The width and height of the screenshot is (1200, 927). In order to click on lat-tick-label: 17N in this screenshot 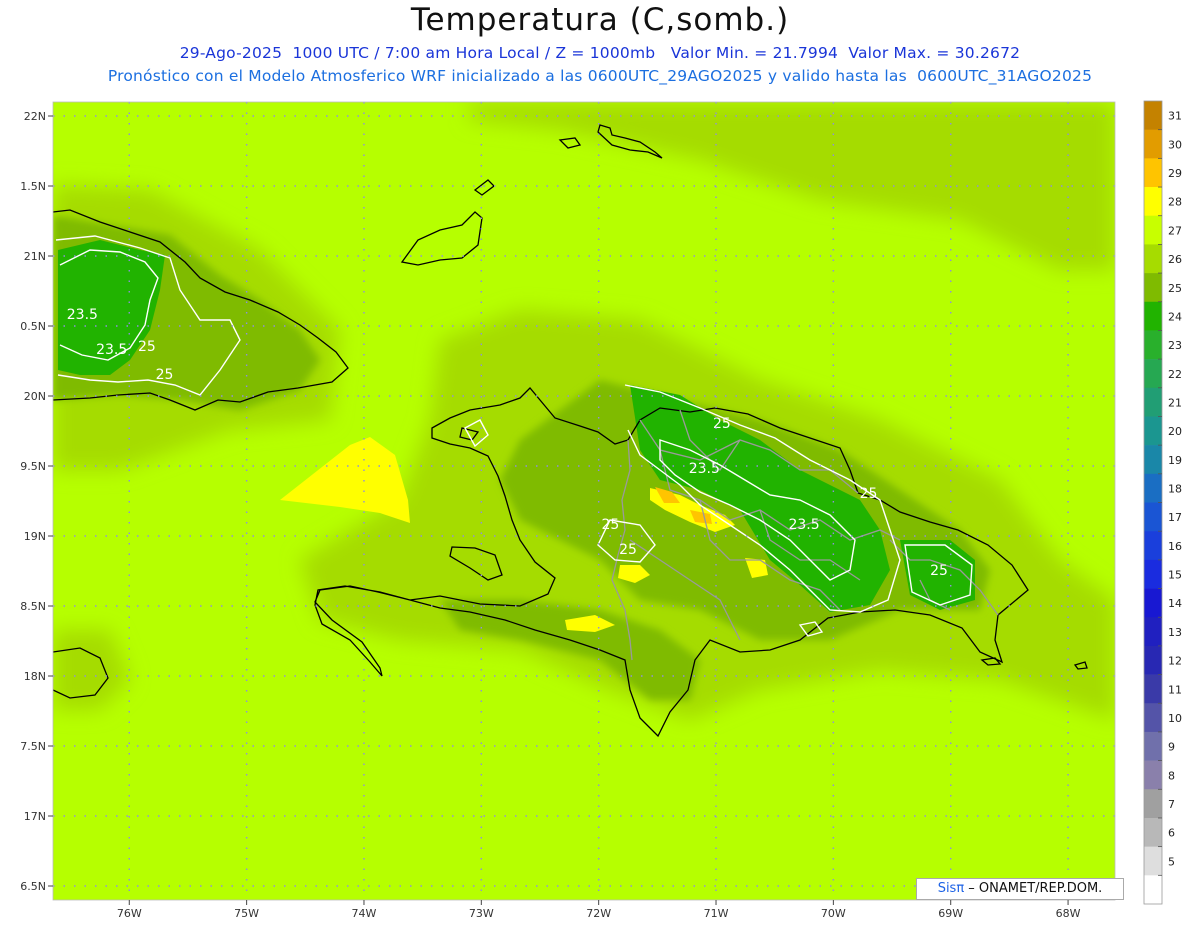, I will do `click(35, 816)`.